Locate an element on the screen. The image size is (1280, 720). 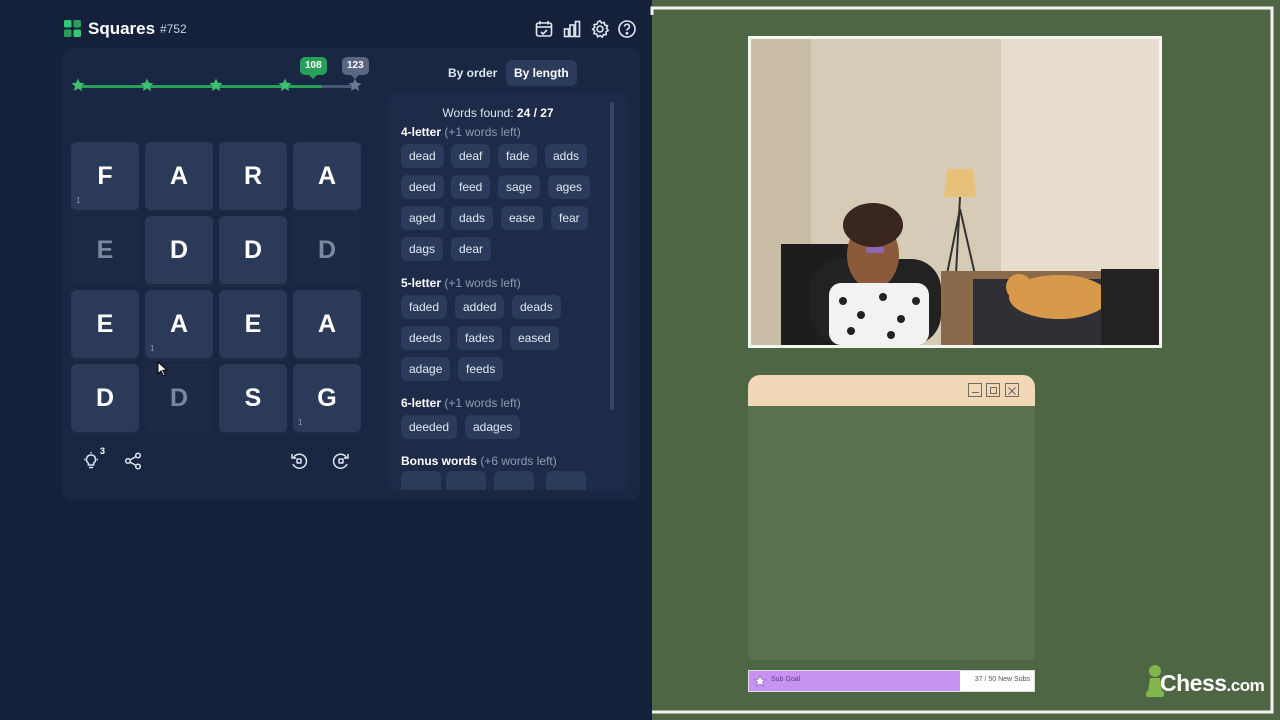
brand-name: Chess is located at coordinates (1193, 683).